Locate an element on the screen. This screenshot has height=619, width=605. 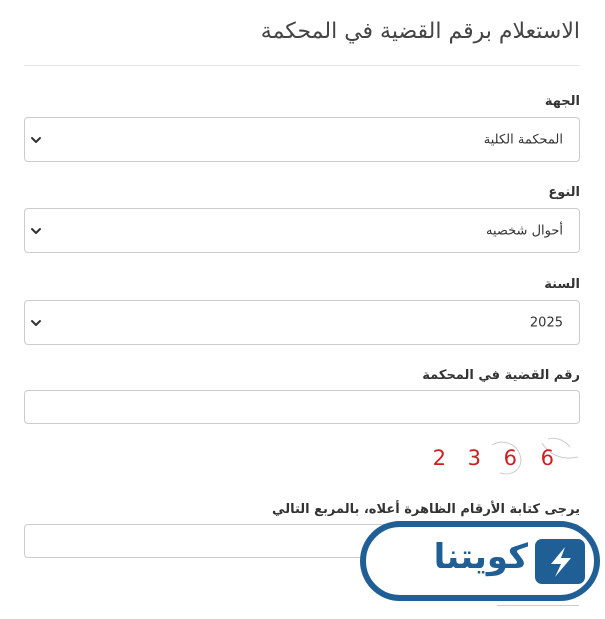
year-select: 2025 is located at coordinates (302, 322).